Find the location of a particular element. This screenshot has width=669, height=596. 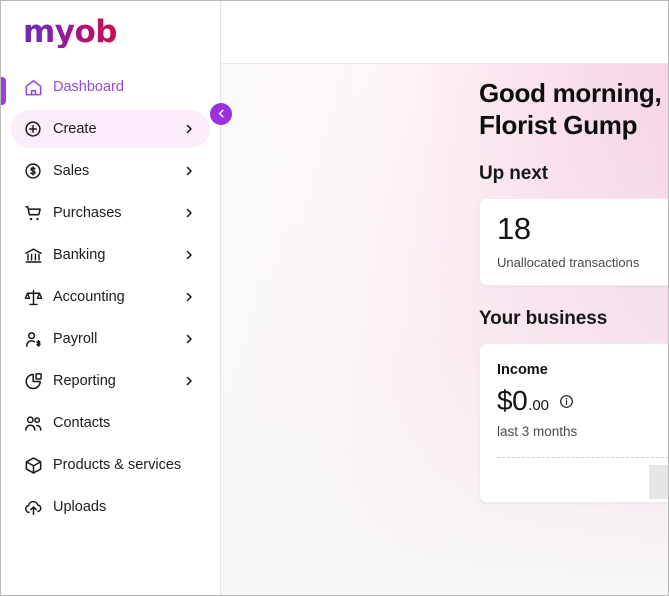

home-icon is located at coordinates (33, 87).